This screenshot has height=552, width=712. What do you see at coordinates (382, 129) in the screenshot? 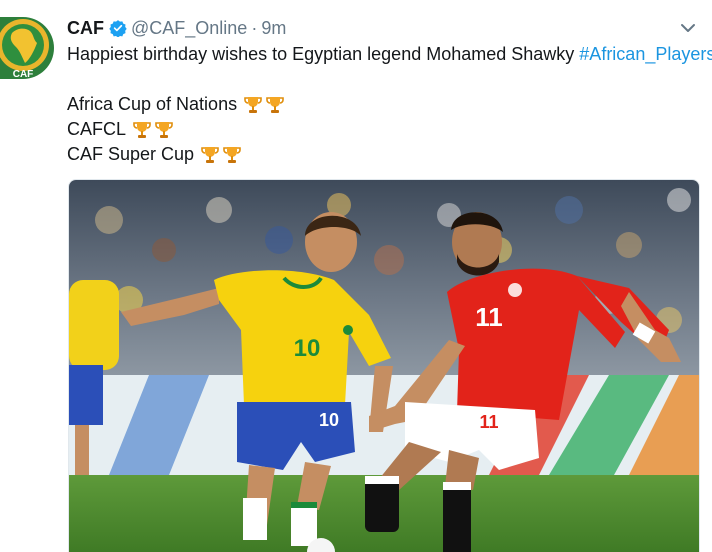
I see `title-line: CAFCL` at bounding box center [382, 129].